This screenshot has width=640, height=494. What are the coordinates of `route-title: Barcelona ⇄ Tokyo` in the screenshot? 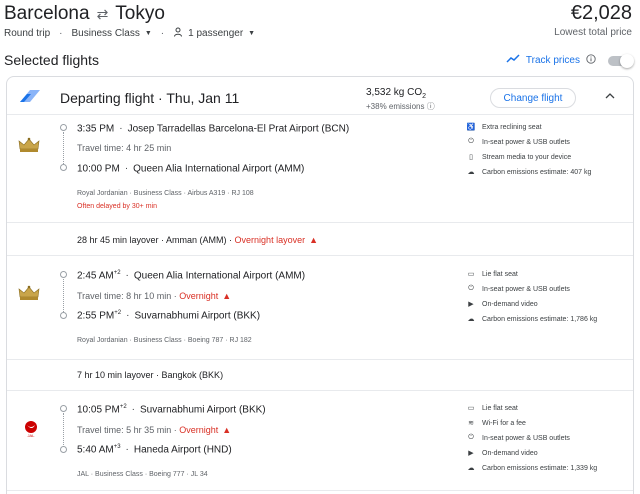 It's located at (84, 14).